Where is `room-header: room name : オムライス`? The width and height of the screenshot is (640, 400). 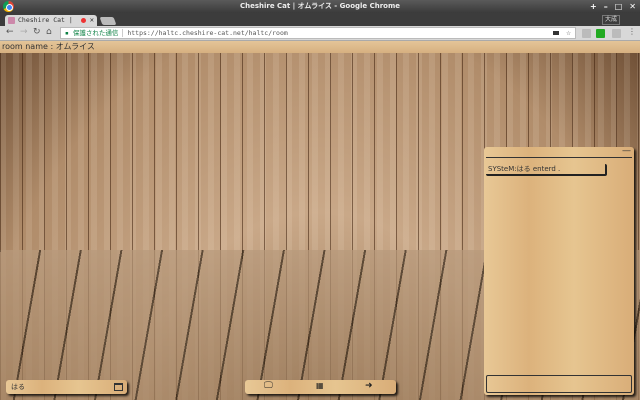 room-header: room name : オムライス is located at coordinates (320, 47).